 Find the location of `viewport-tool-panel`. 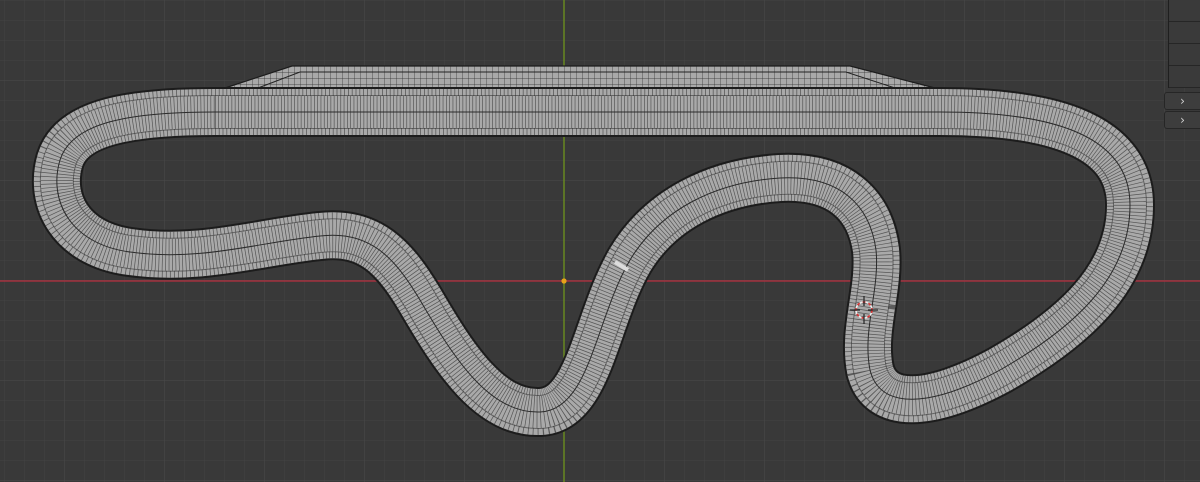

viewport-tool-panel is located at coordinates (1184, 44).